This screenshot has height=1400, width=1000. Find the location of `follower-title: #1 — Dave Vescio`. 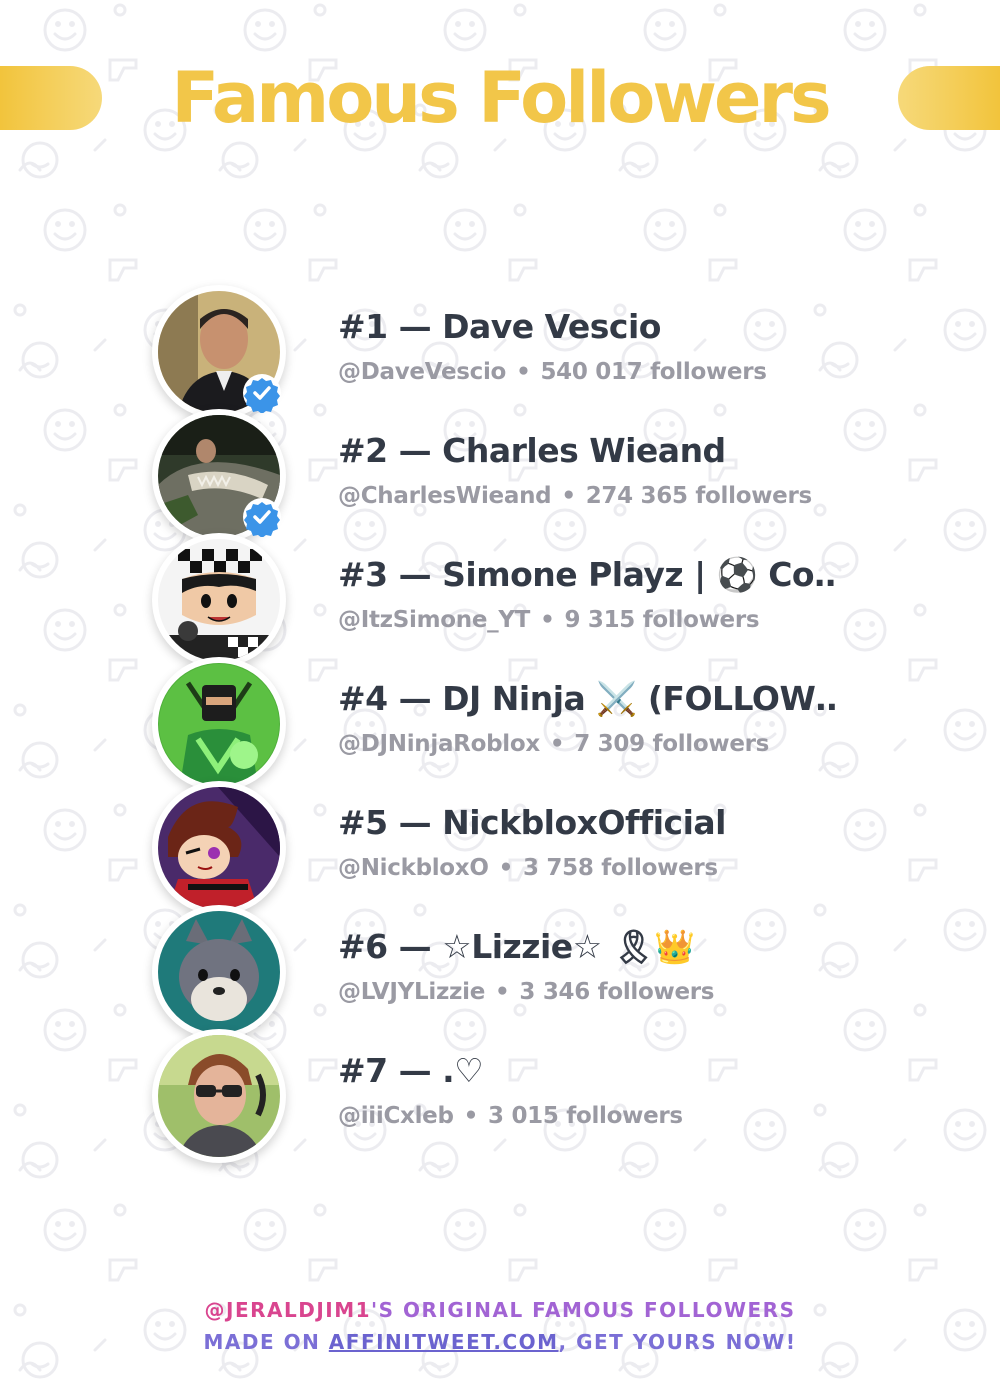

follower-title: #1 — Dave Vescio is located at coordinates (588, 326).